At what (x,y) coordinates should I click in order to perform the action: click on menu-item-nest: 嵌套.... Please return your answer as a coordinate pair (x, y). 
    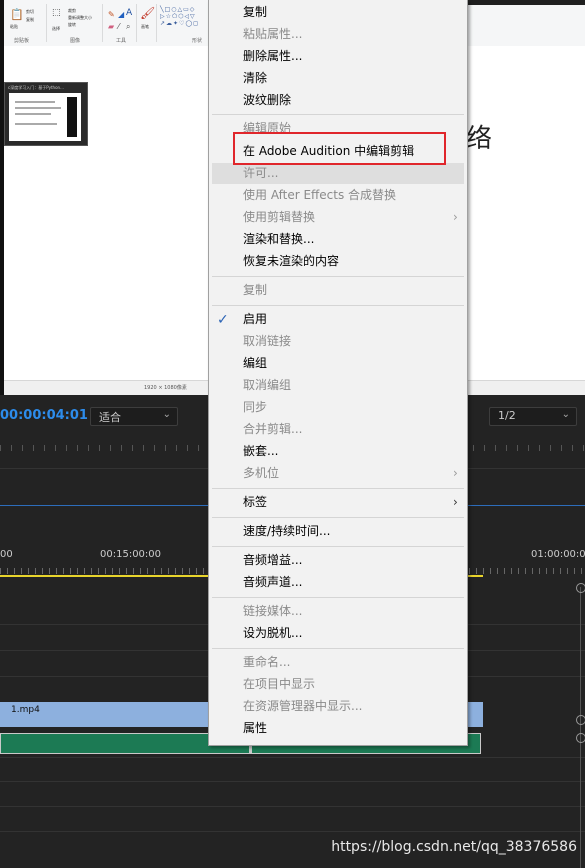
    Looking at the image, I should click on (260, 451).